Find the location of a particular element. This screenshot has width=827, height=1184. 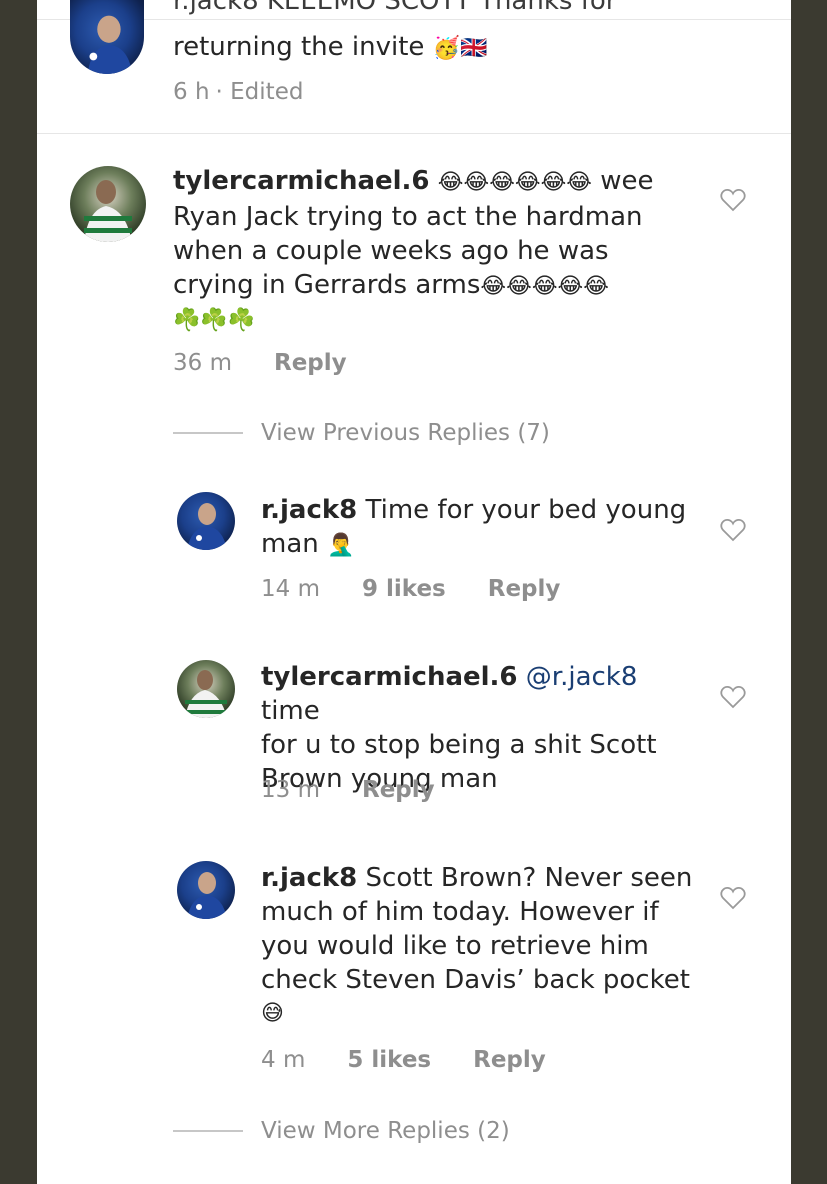

comment-line: you would like to retrieve him is located at coordinates (455, 946).